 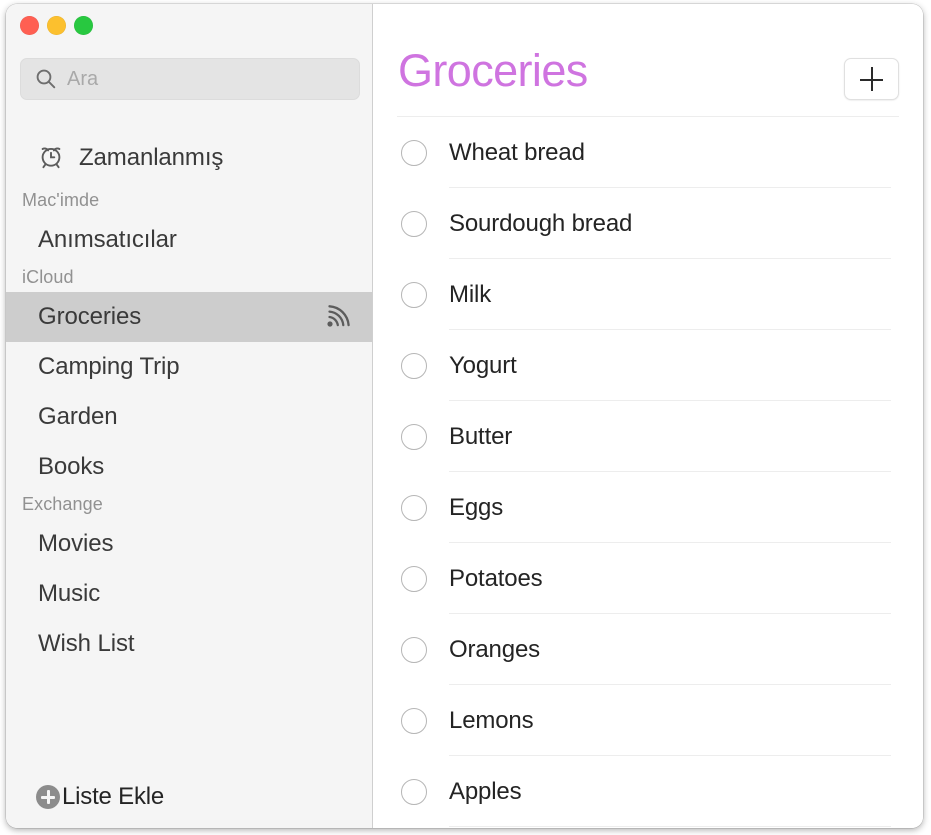 What do you see at coordinates (517, 153) in the screenshot?
I see `reminder-title: Wheat bread` at bounding box center [517, 153].